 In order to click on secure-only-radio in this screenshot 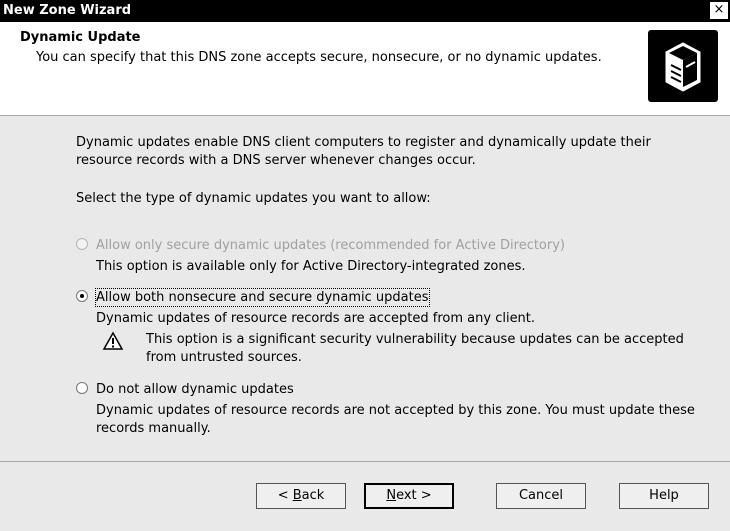, I will do `click(82, 244)`.